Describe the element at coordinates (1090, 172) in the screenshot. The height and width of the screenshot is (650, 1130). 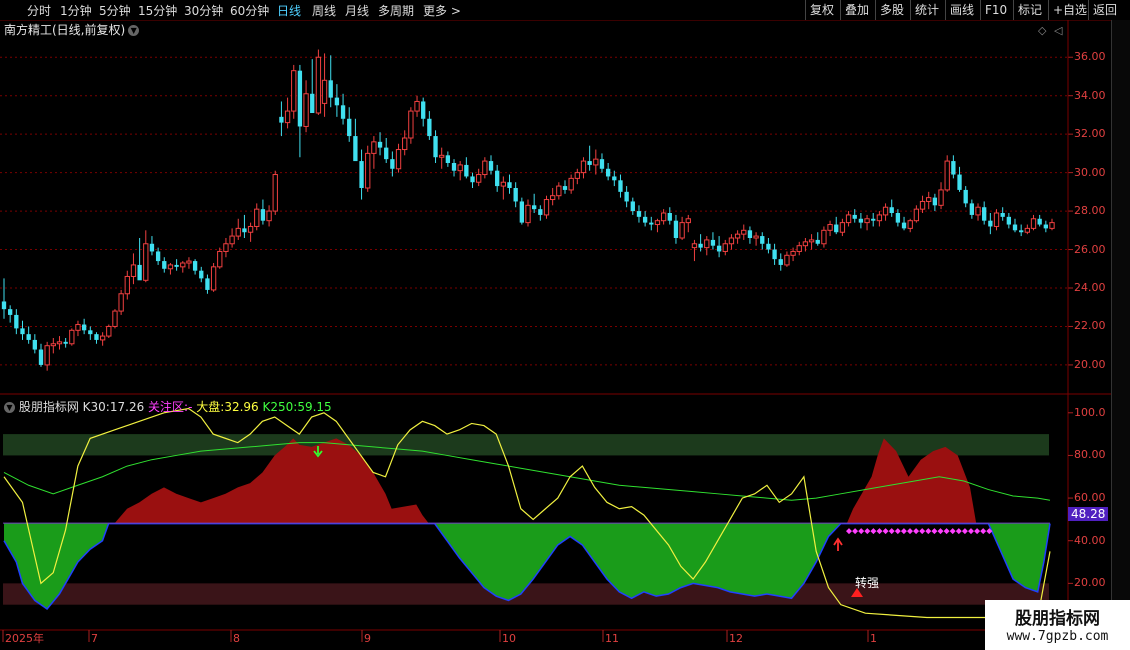
I see `price-tick-label: 30.00` at that location.